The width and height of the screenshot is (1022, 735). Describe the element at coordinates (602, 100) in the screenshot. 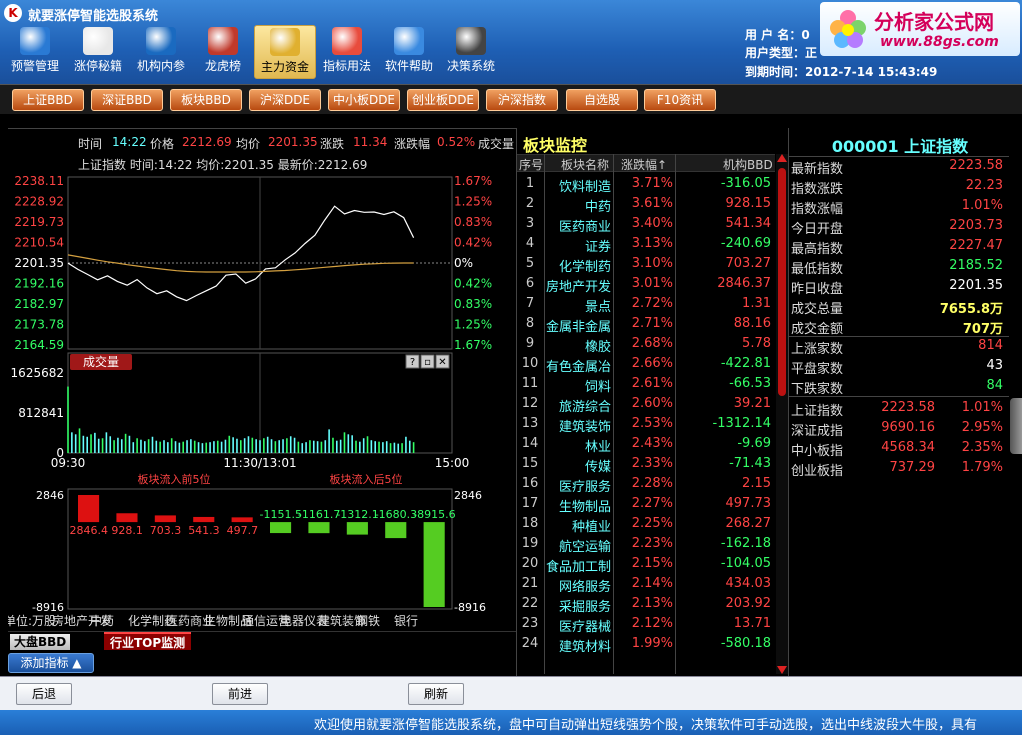

I see `quick-button-7: 自选股` at that location.